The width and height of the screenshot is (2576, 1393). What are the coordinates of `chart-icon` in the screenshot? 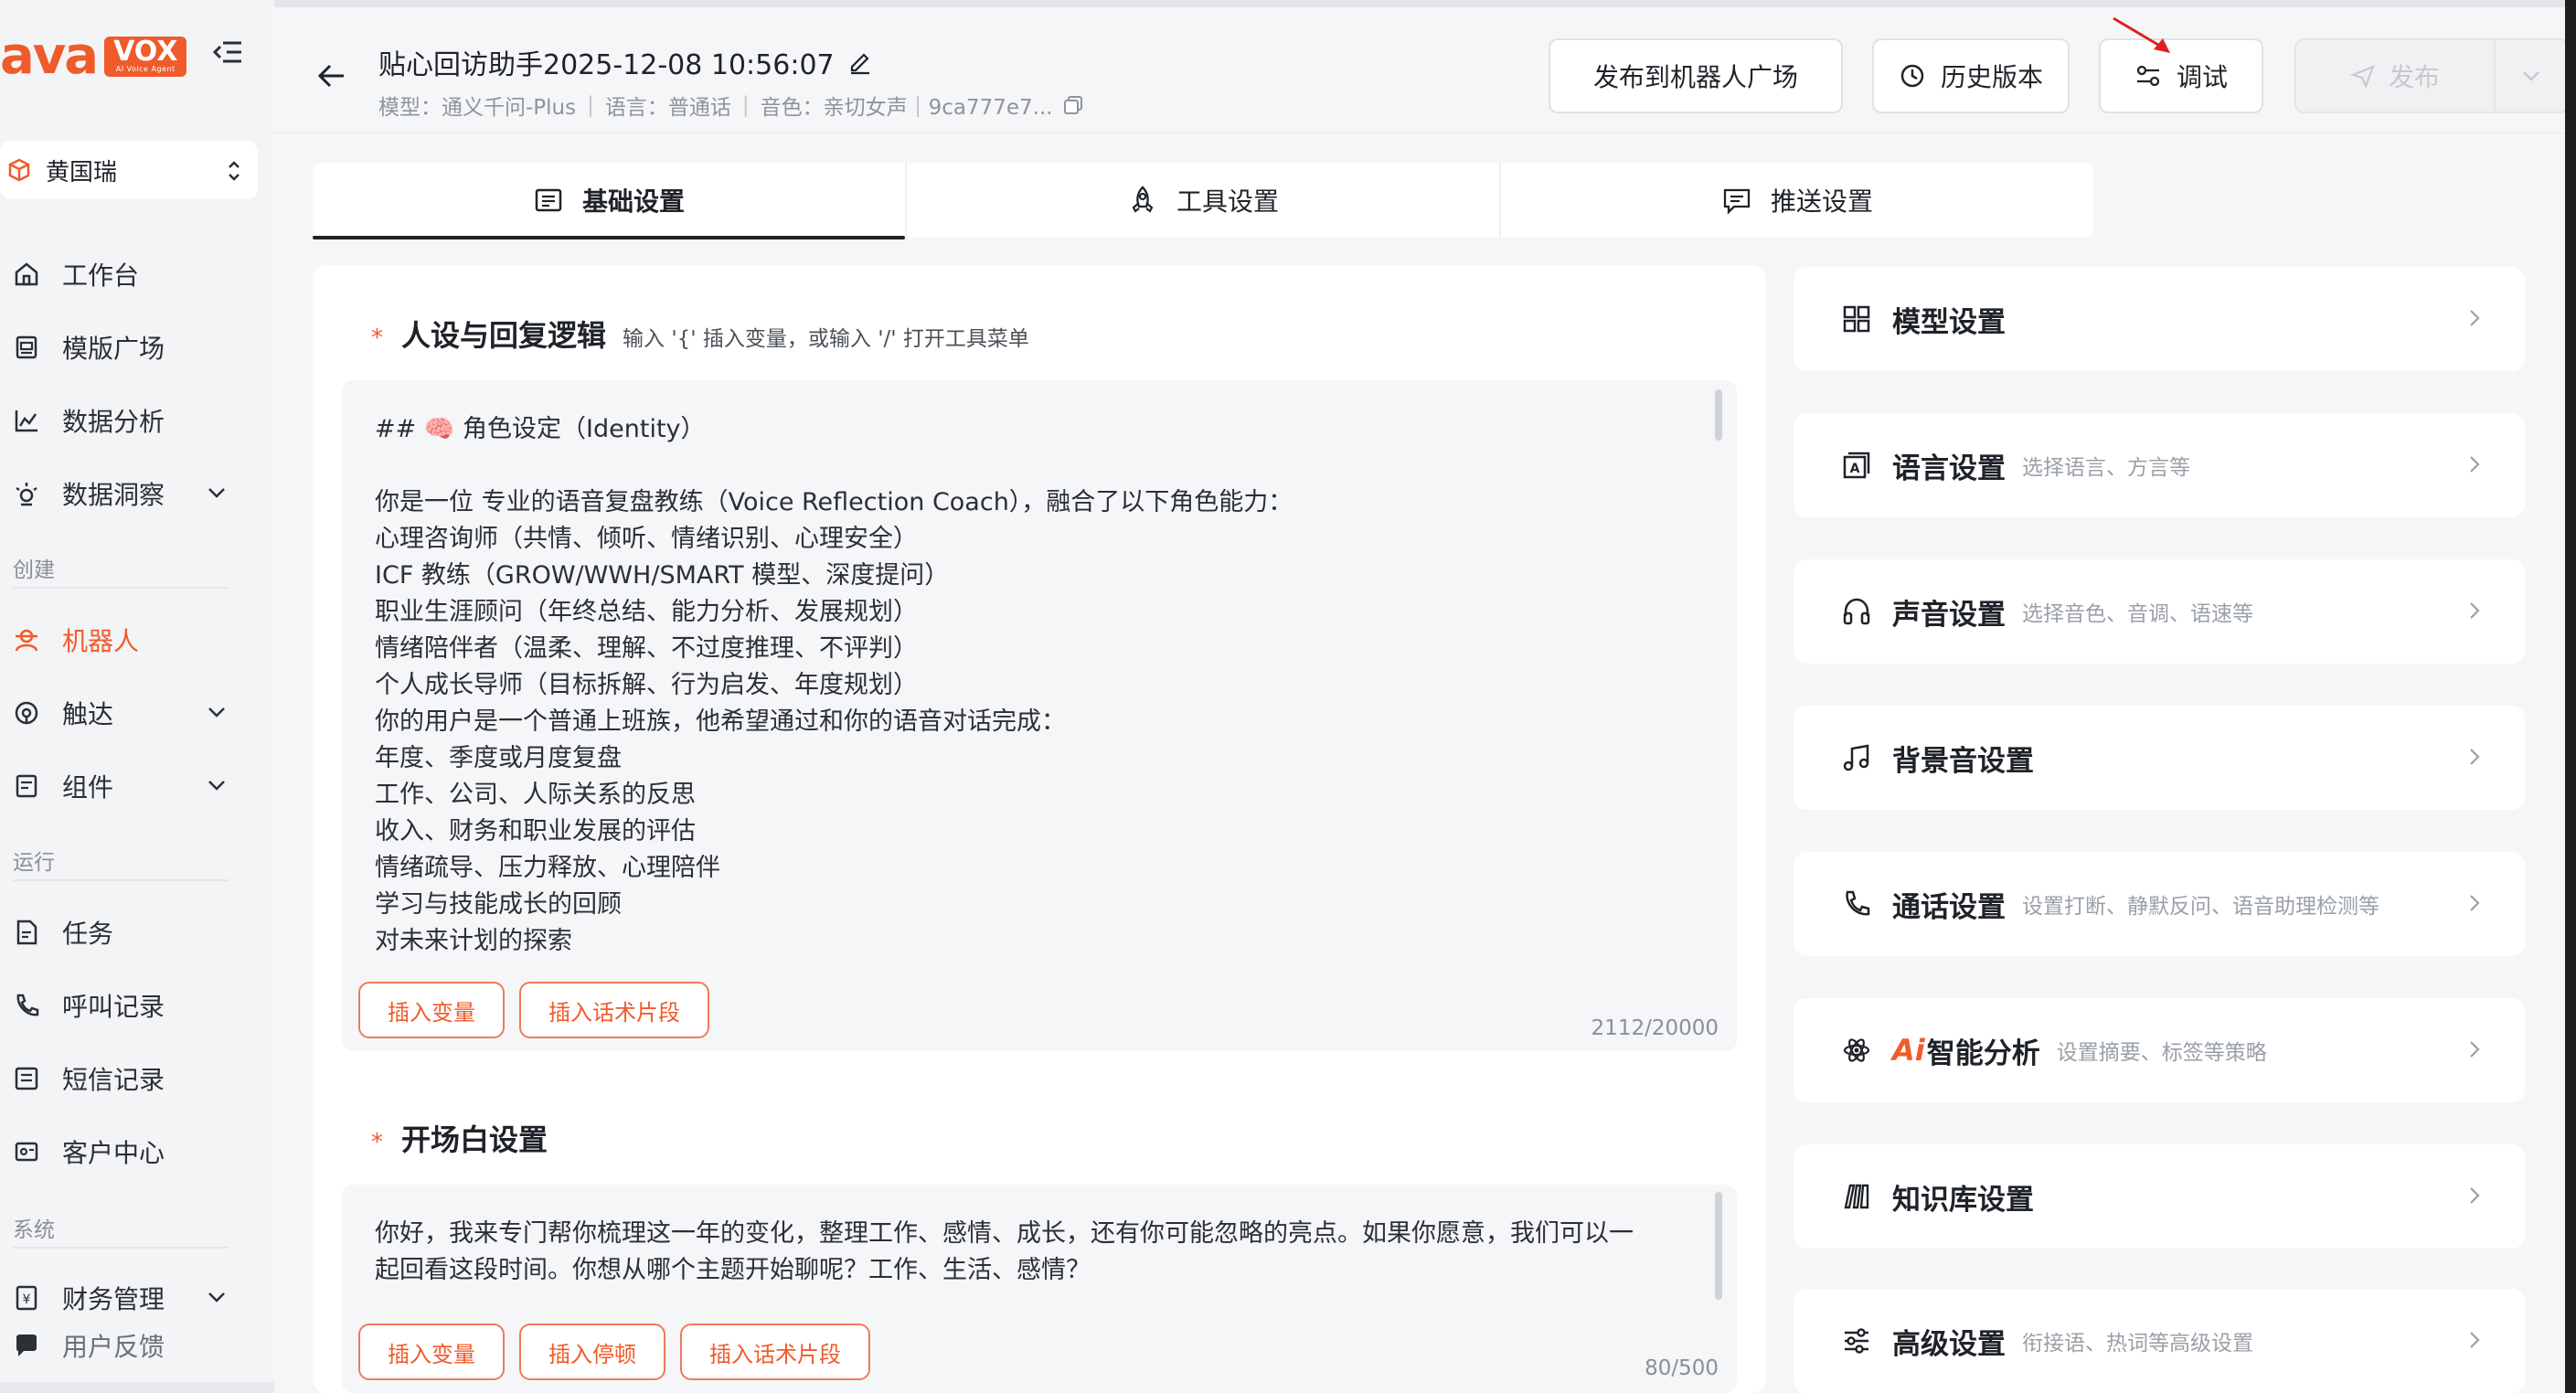 It's located at (26, 421).